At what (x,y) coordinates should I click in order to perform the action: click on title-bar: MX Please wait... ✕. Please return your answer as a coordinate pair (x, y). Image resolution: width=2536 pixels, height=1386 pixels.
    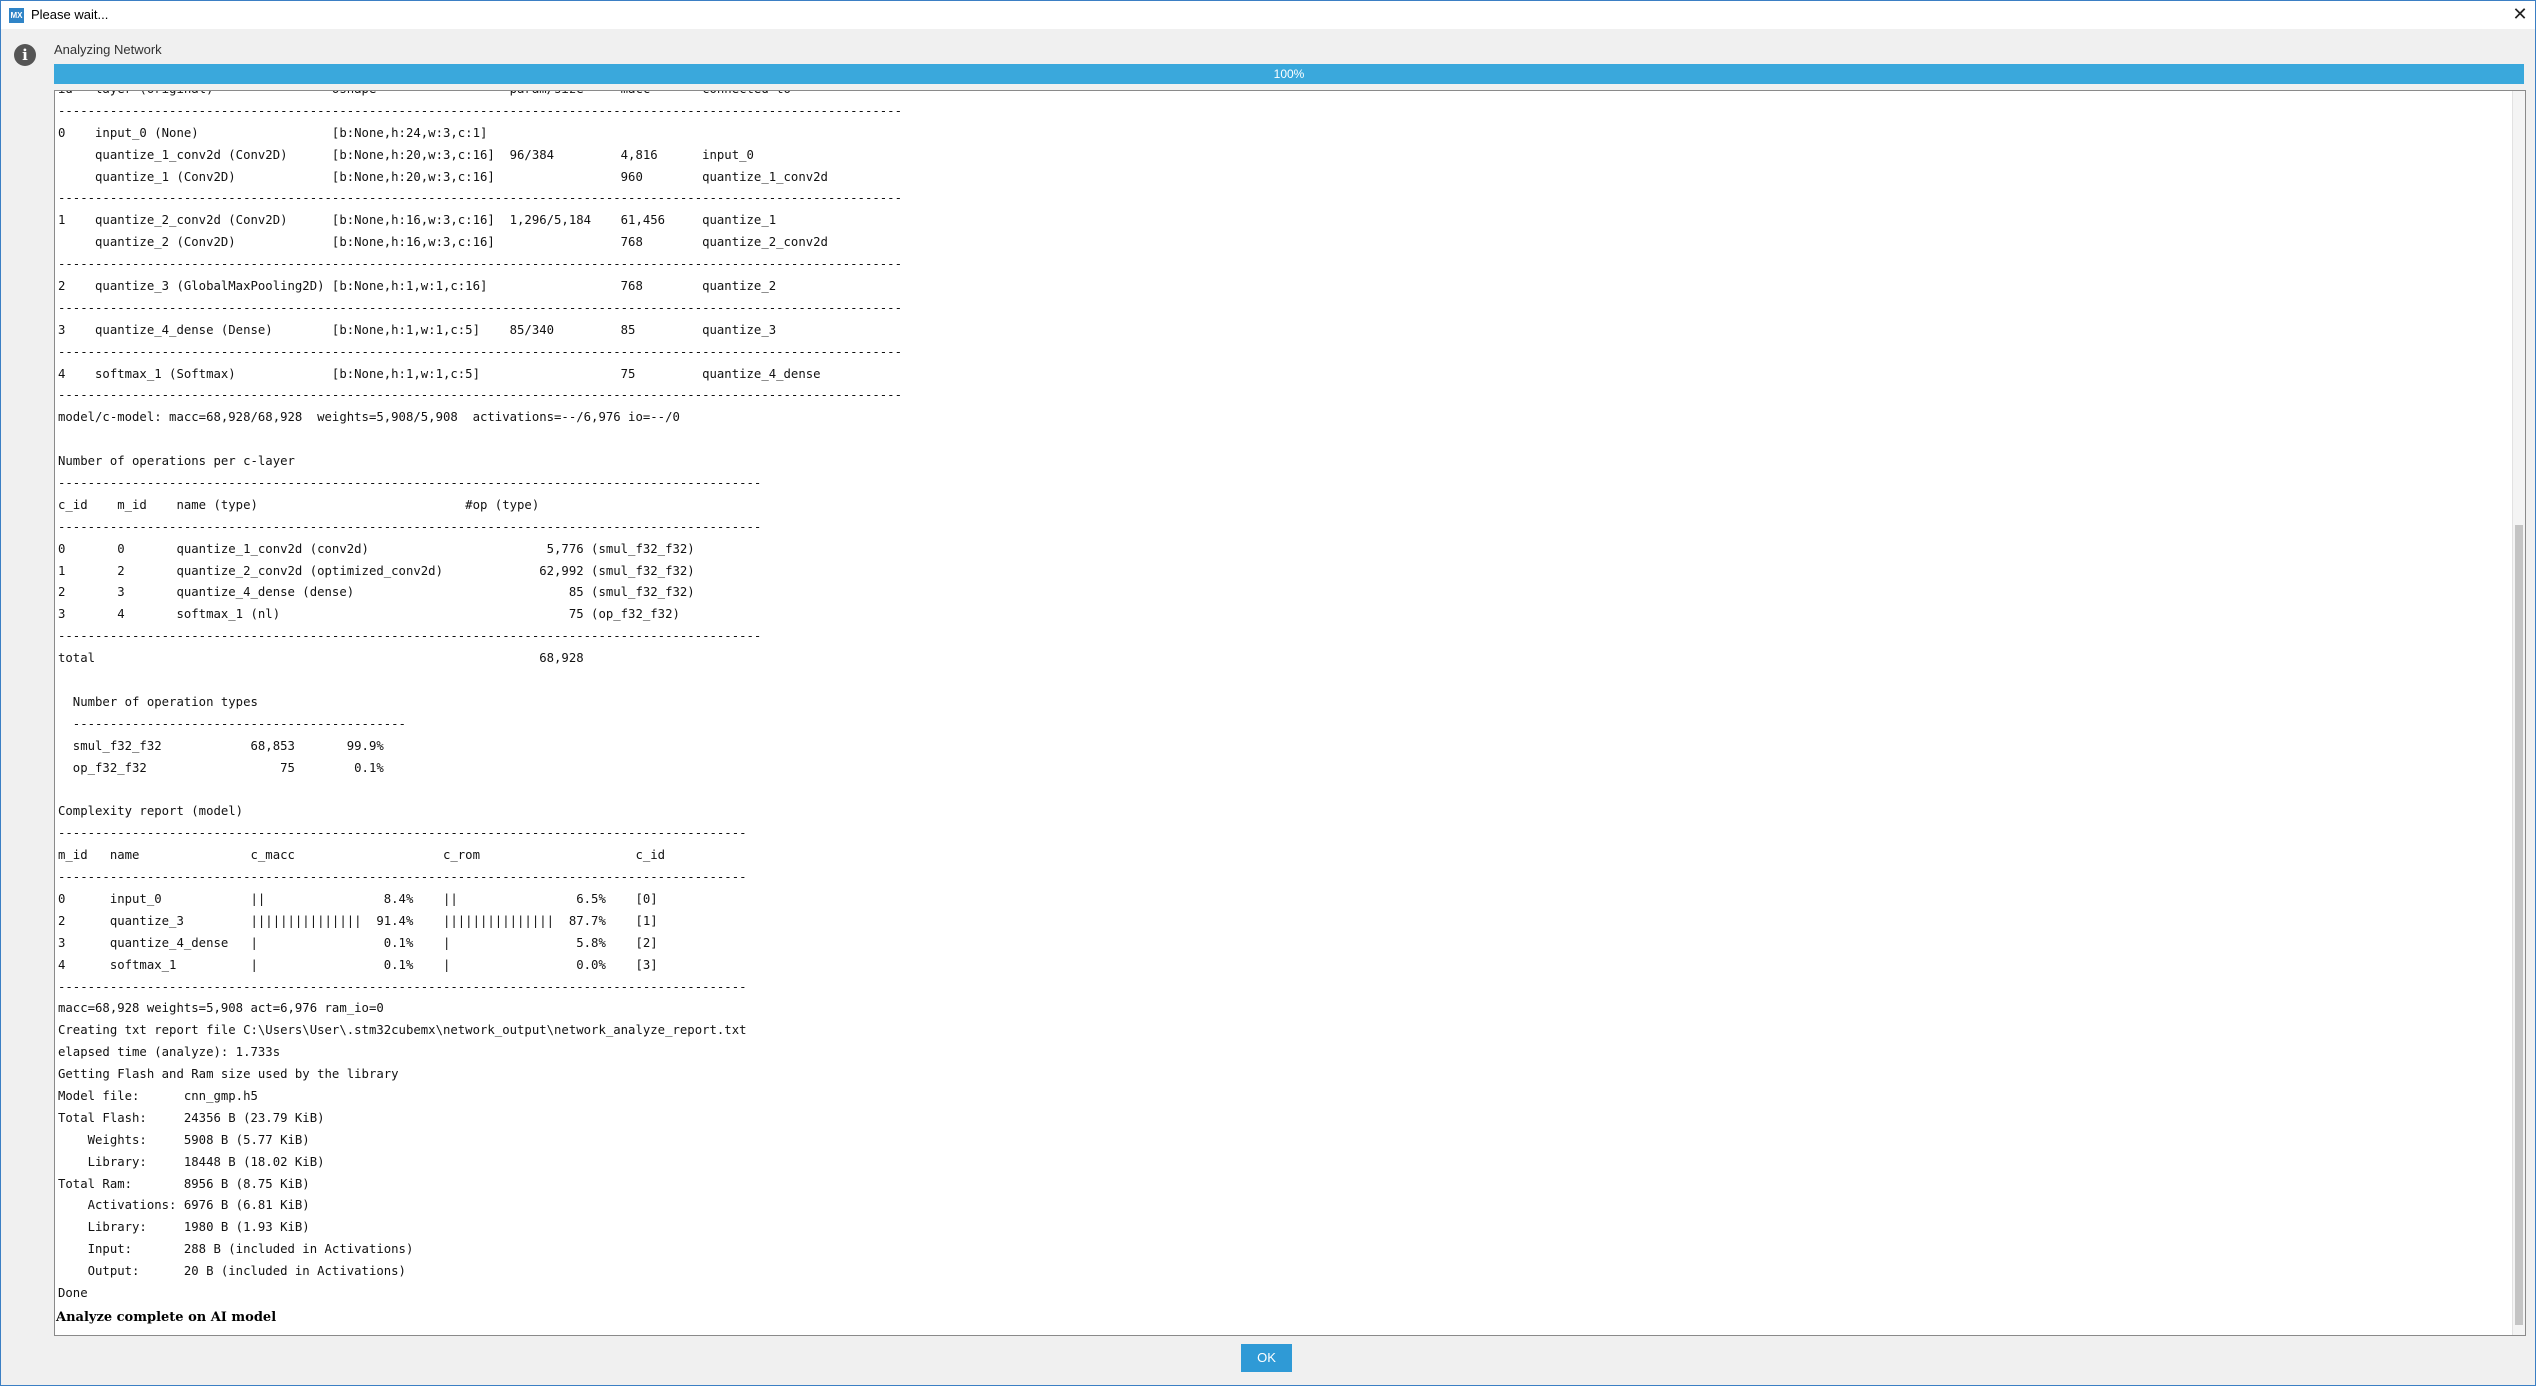
    Looking at the image, I should click on (1268, 15).